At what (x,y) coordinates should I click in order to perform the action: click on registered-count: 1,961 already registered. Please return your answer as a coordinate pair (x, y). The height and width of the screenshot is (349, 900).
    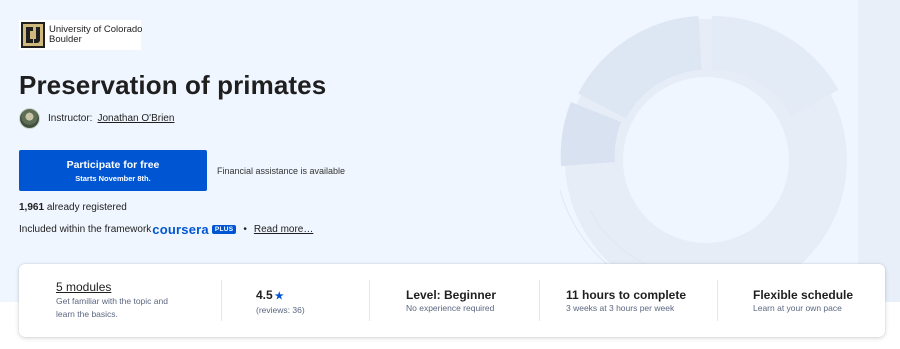
    Looking at the image, I should click on (73, 207).